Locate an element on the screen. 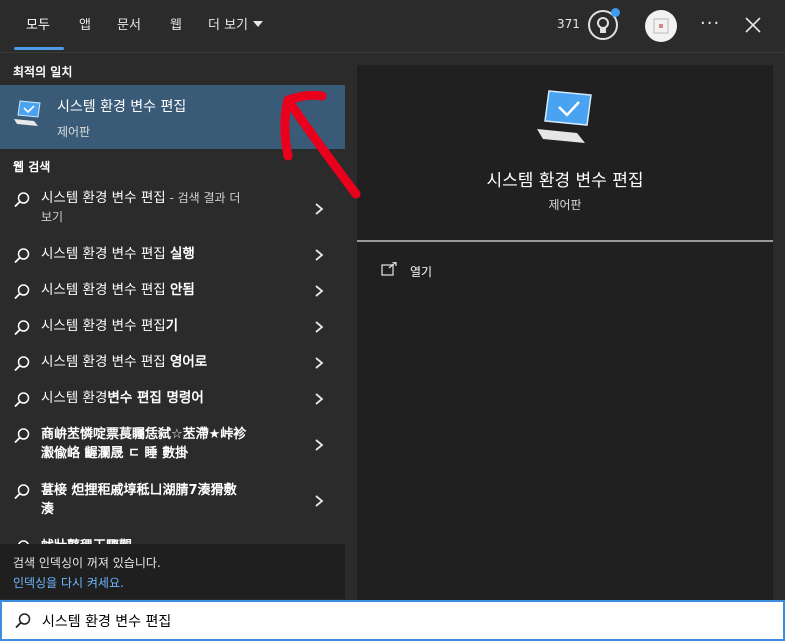 The height and width of the screenshot is (641, 785). result-hint-line2: 보기 is located at coordinates (52, 217).